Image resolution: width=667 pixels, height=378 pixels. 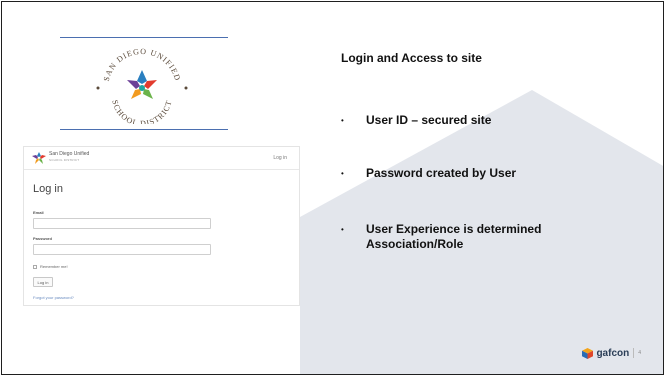 What do you see at coordinates (280, 158) in the screenshot?
I see `header-login-link: Log in` at bounding box center [280, 158].